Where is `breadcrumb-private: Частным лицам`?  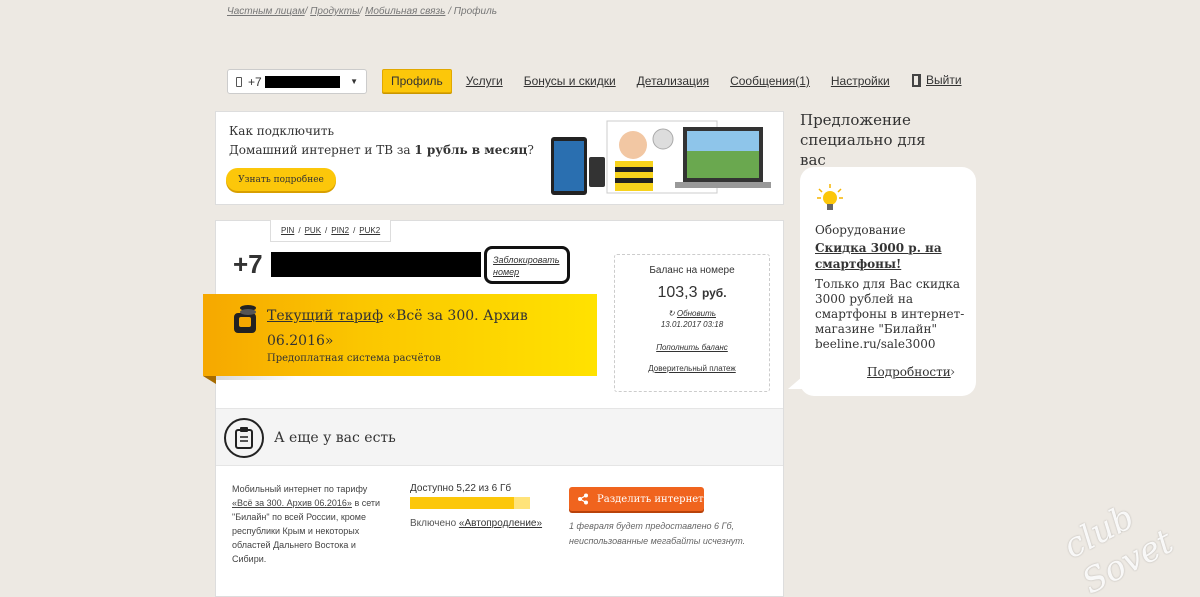
breadcrumb-private: Частным лицам is located at coordinates (266, 11).